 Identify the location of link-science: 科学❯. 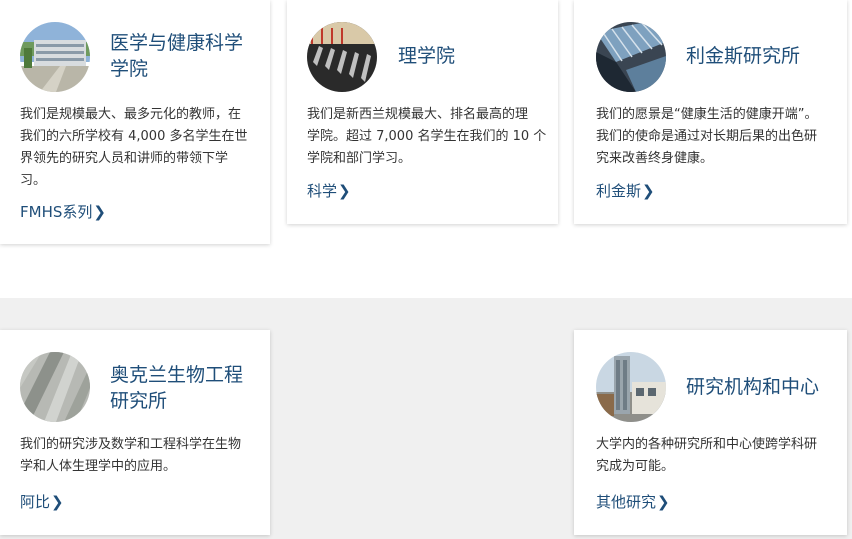
(329, 191).